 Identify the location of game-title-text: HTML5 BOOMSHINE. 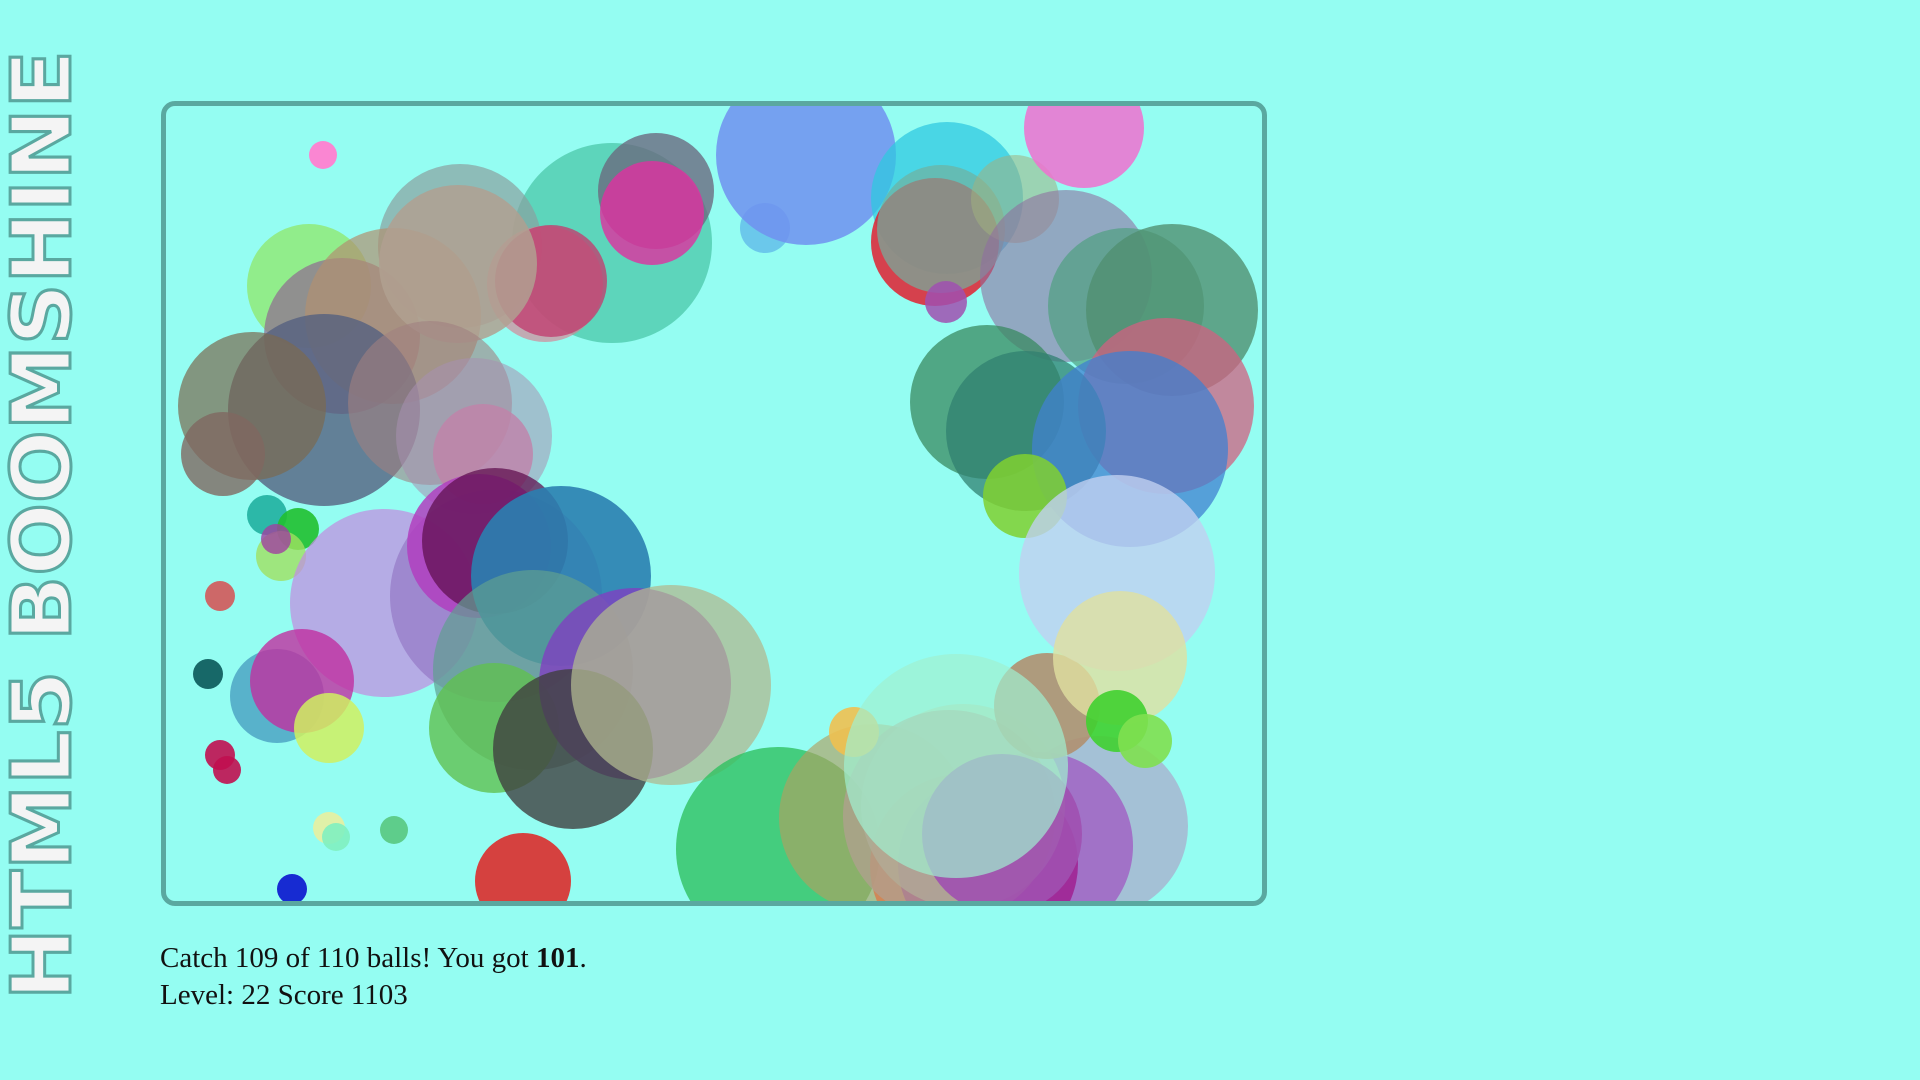
(45, 525).